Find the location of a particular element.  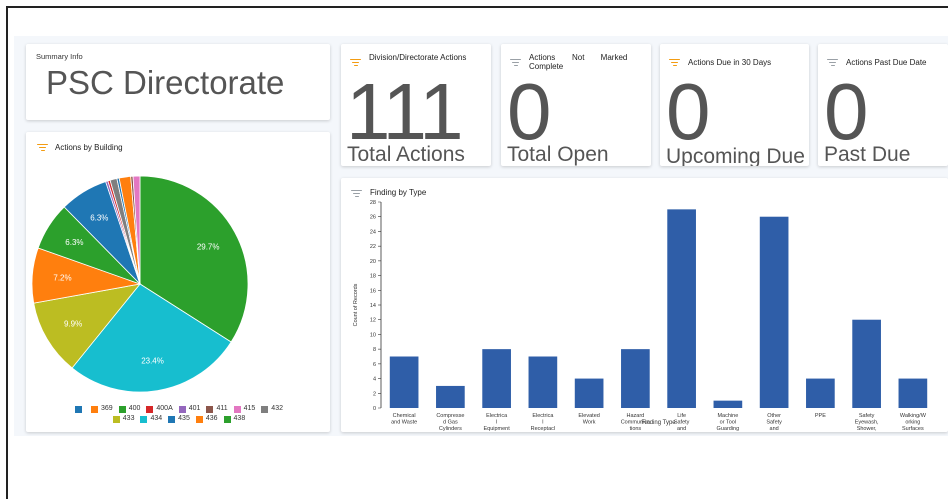

legend-item: 433 is located at coordinates (123, 419).